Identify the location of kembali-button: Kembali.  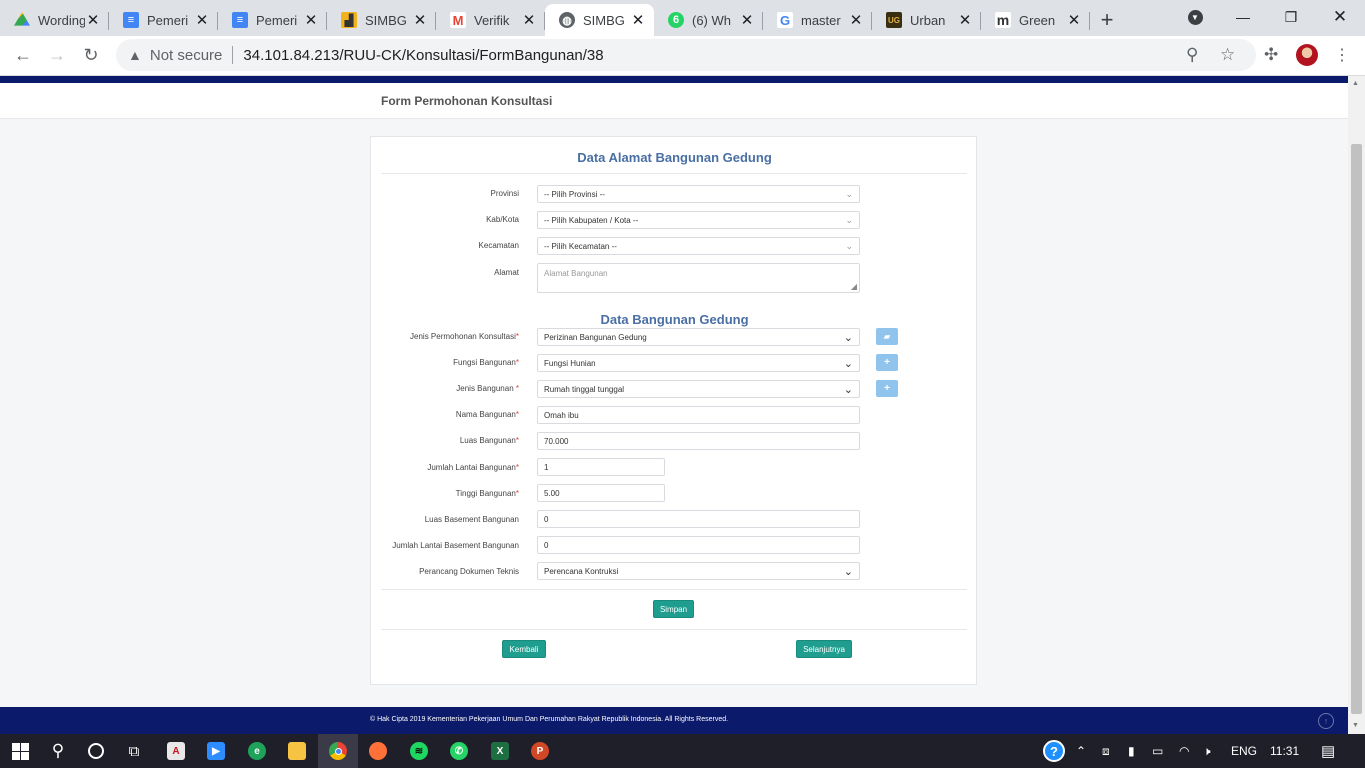
(524, 649).